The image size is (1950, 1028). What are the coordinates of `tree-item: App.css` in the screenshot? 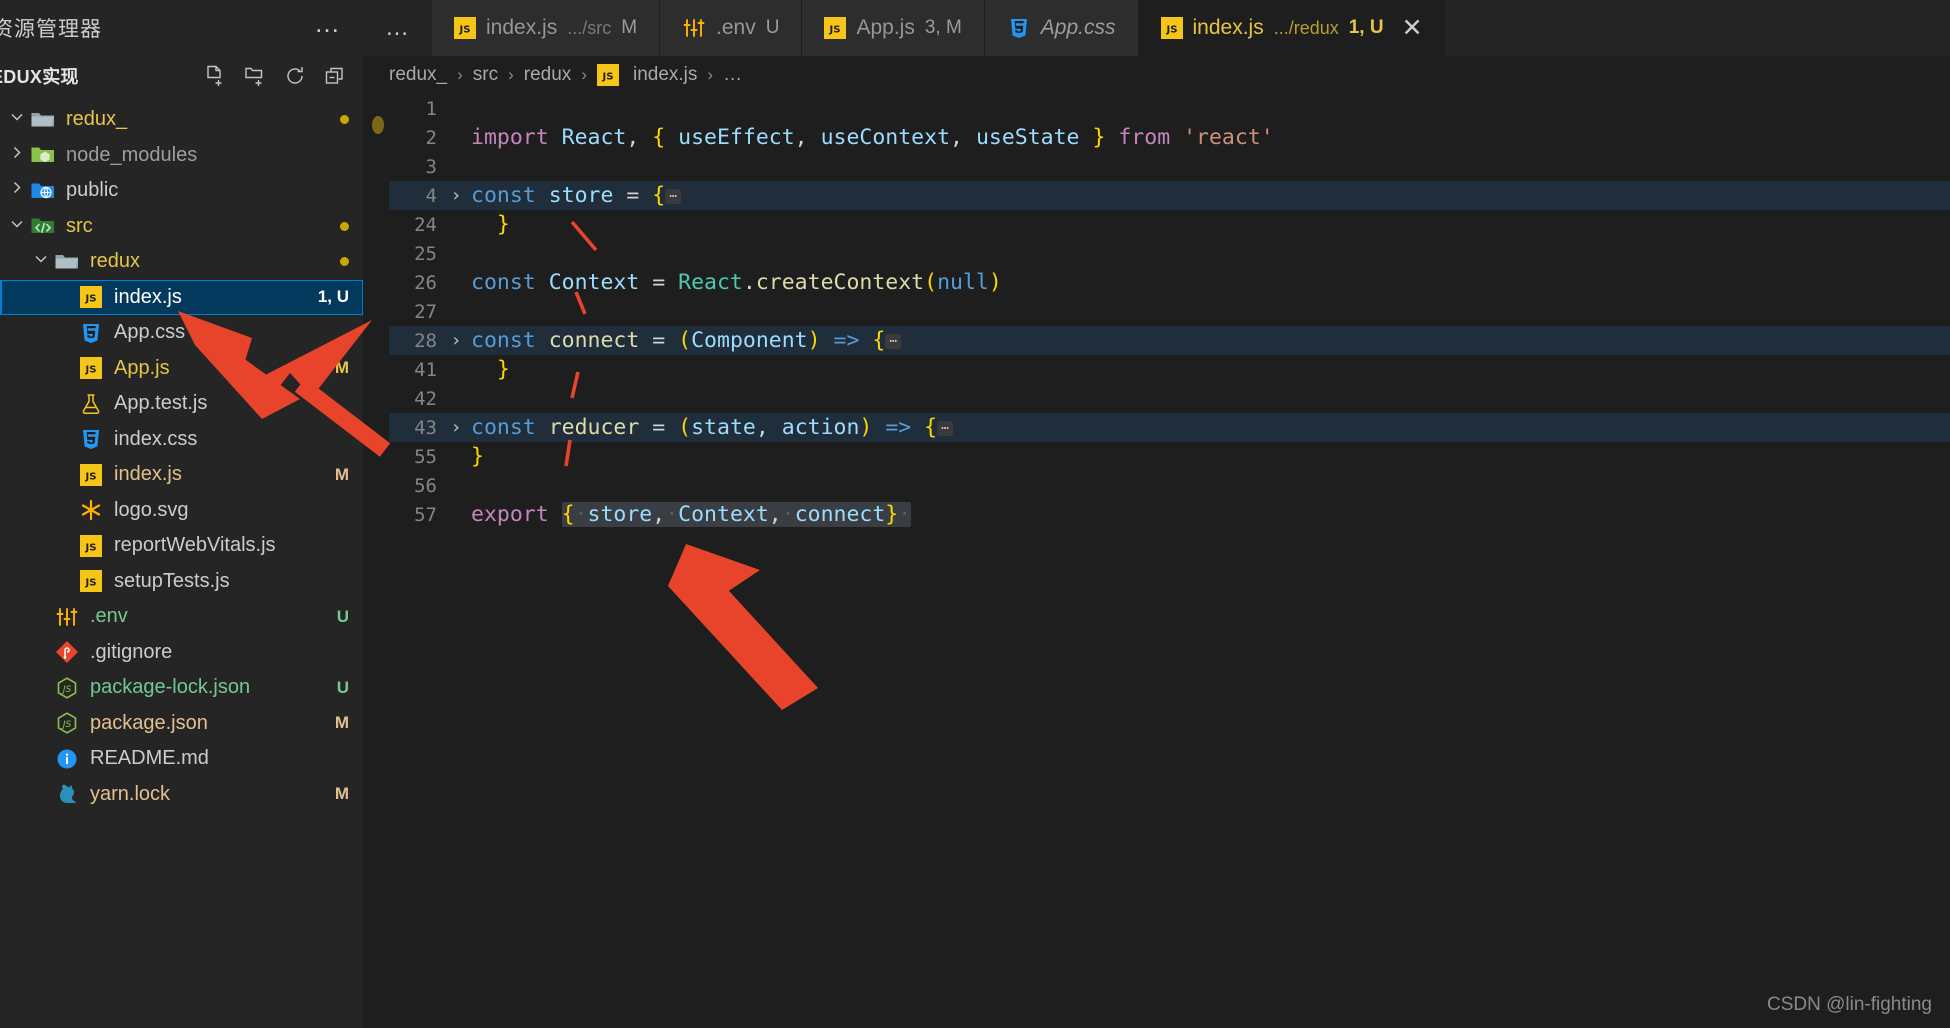 It's located at (181, 333).